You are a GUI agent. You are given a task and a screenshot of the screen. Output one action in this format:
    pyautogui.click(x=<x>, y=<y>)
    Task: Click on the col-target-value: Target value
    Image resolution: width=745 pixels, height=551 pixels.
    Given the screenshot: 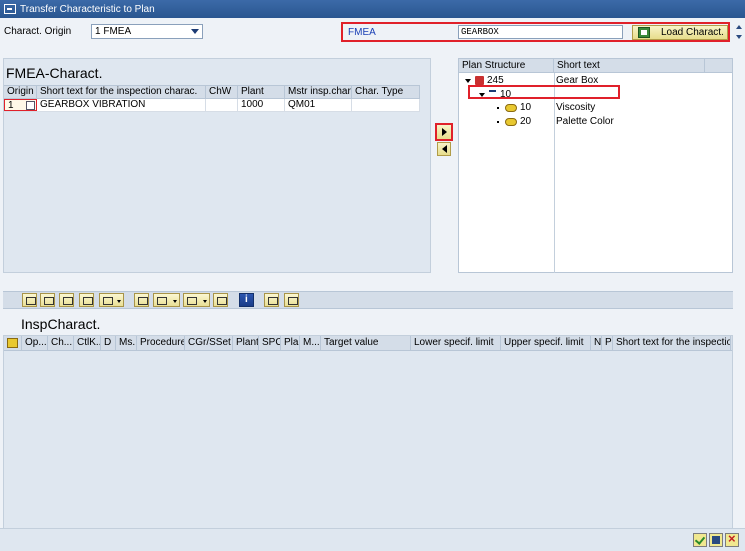 What is the action you would take?
    pyautogui.click(x=366, y=343)
    